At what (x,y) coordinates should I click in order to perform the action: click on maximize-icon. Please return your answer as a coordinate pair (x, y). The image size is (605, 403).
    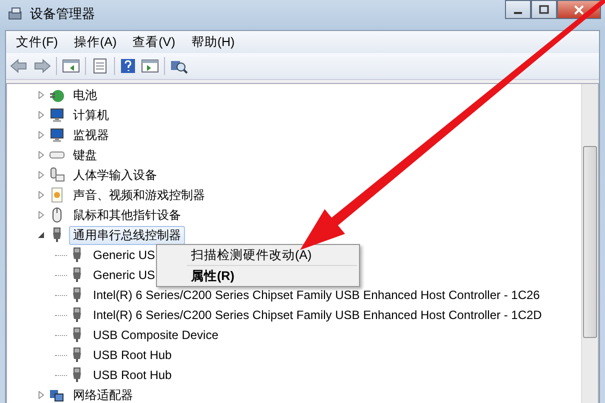
    Looking at the image, I should click on (544, 9).